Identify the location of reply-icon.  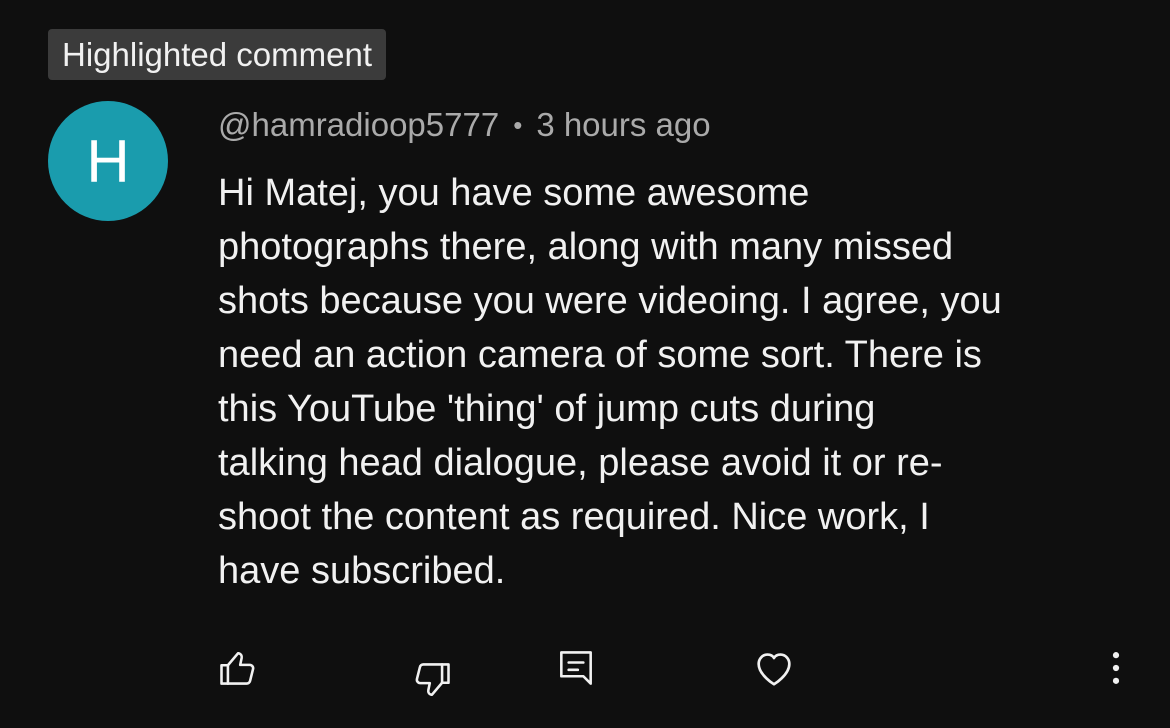
(576, 668).